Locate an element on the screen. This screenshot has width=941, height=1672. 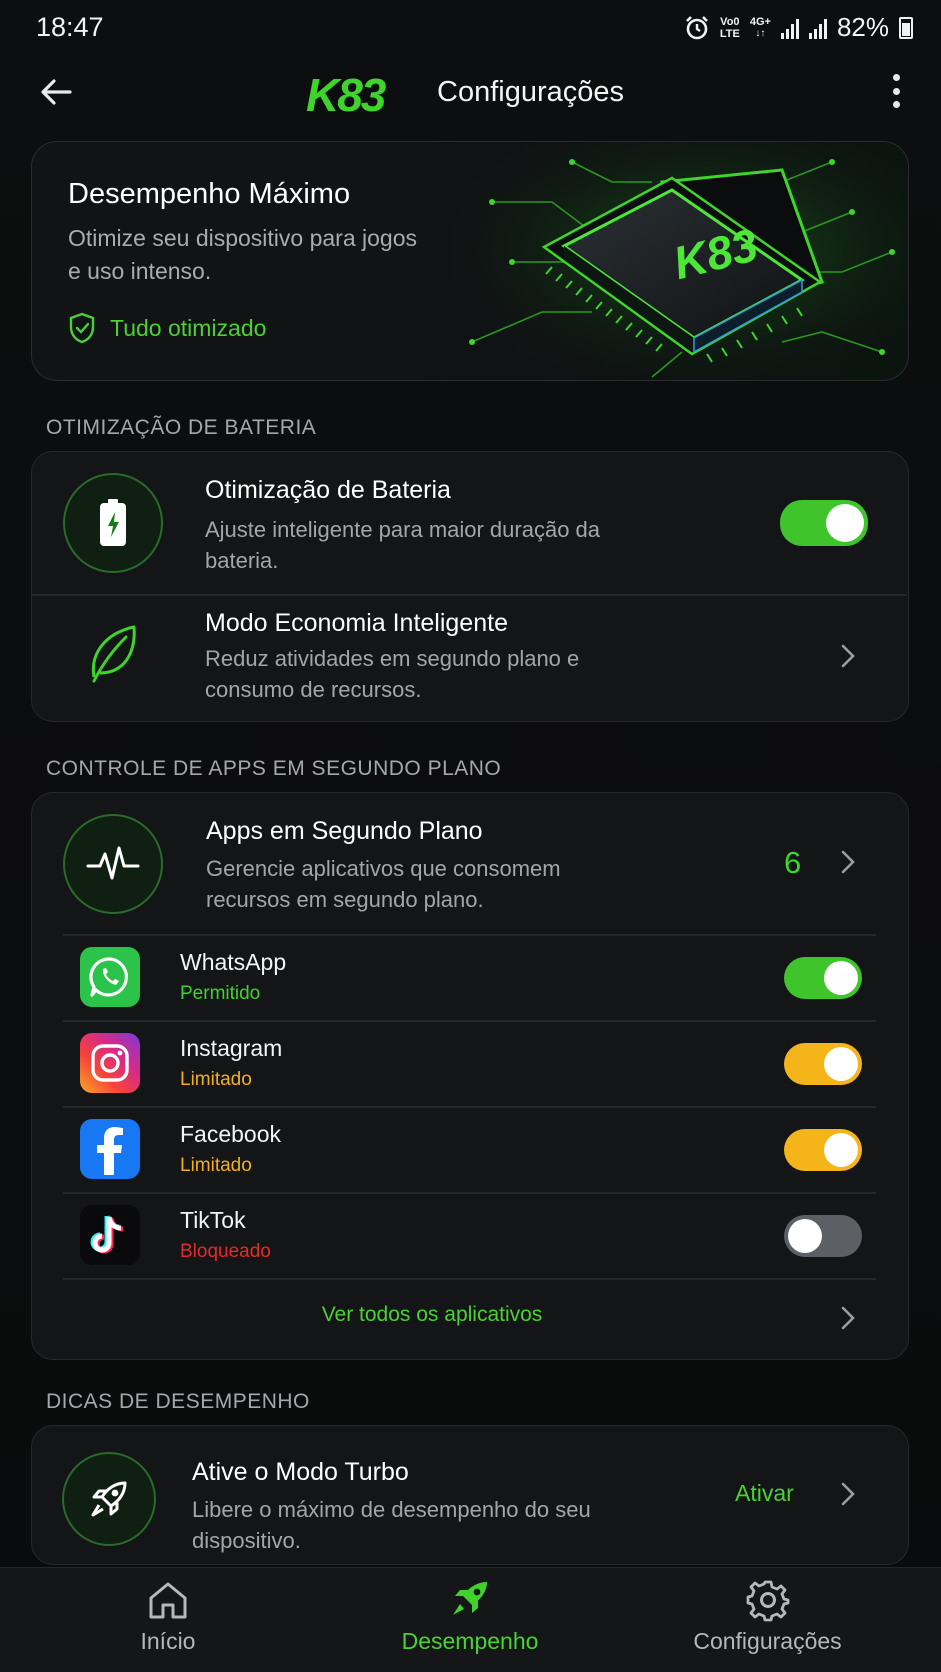
status-icons: Vo0 LTE 4G+ ↓↑ 82% is located at coordinates (798, 27).